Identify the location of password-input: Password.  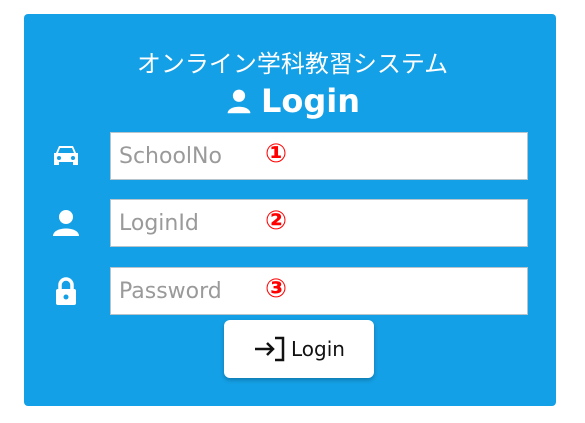
(319, 291).